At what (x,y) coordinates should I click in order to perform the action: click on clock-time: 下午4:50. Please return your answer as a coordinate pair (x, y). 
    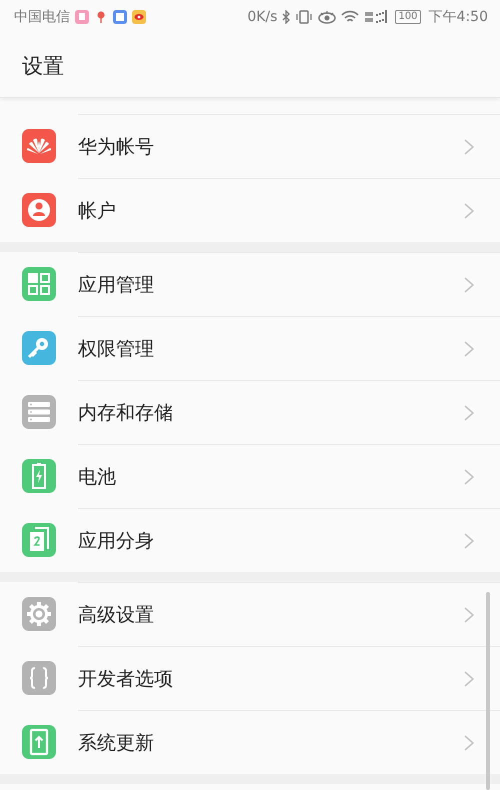
    Looking at the image, I should click on (458, 17).